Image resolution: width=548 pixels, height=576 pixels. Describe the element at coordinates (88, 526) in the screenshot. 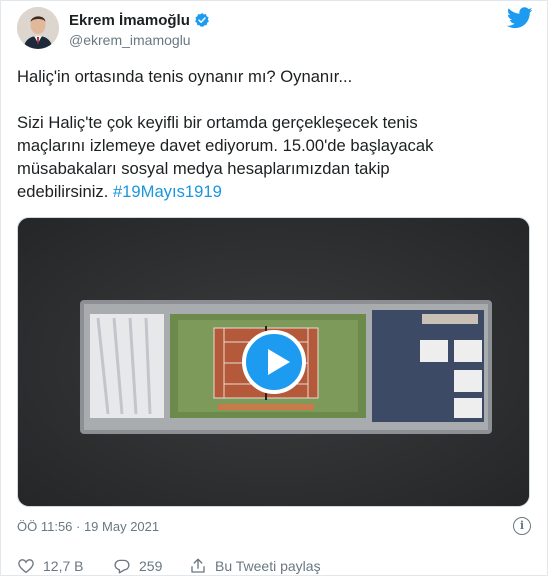

I see `timestamp: ÖÖ 11:56 · 19 May 2021` at that location.